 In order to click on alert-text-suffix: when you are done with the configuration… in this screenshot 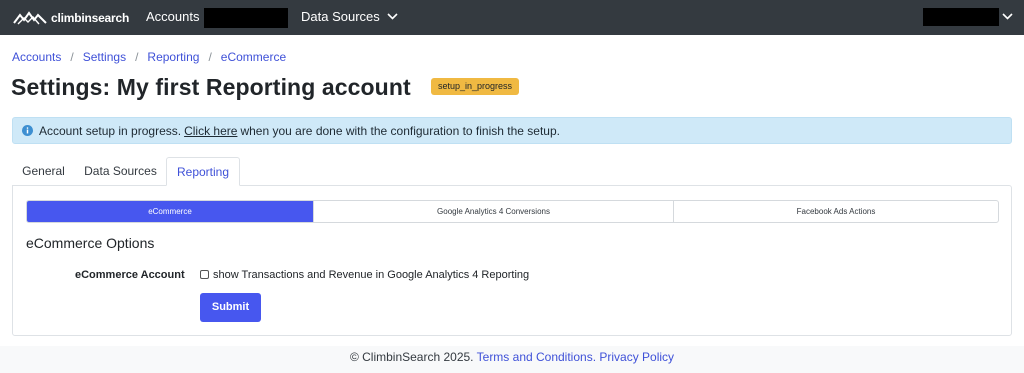, I will do `click(400, 130)`.